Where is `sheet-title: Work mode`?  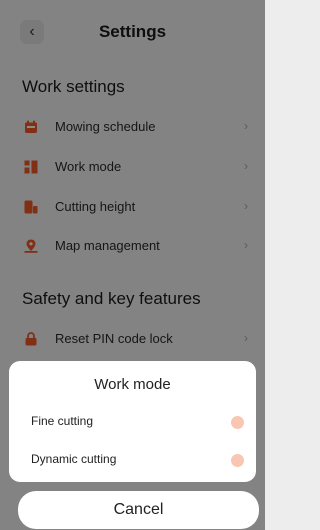 sheet-title: Work mode is located at coordinates (132, 384).